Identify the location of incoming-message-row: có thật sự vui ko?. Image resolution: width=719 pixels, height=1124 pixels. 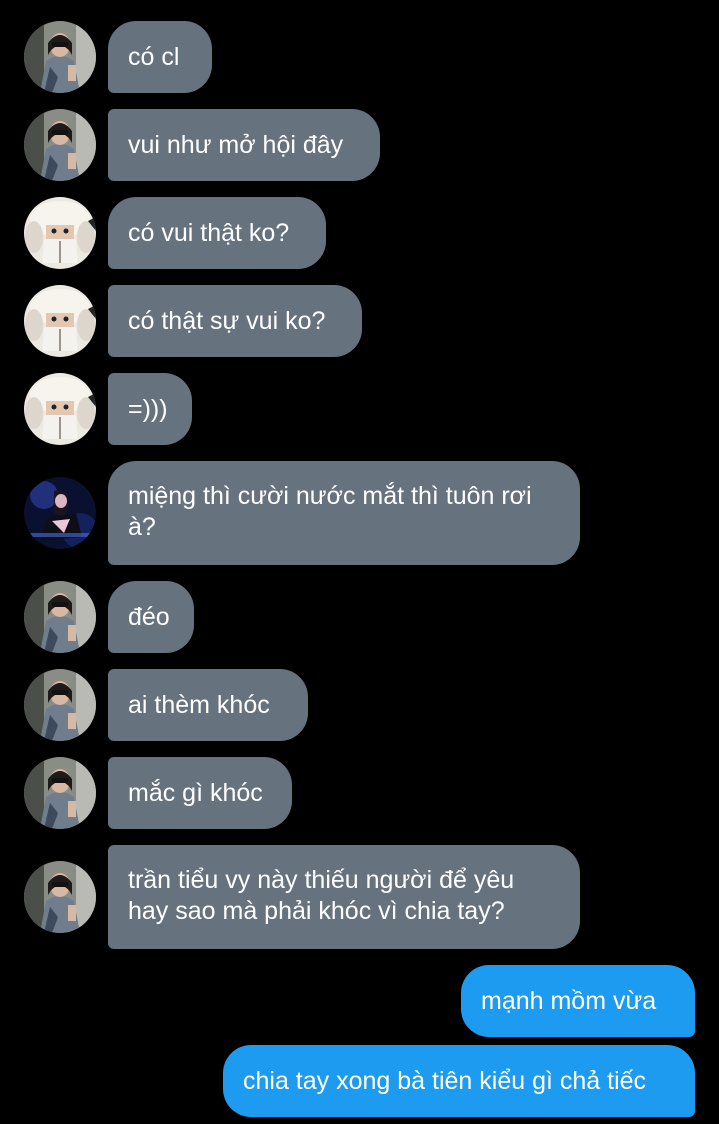
(359, 321).